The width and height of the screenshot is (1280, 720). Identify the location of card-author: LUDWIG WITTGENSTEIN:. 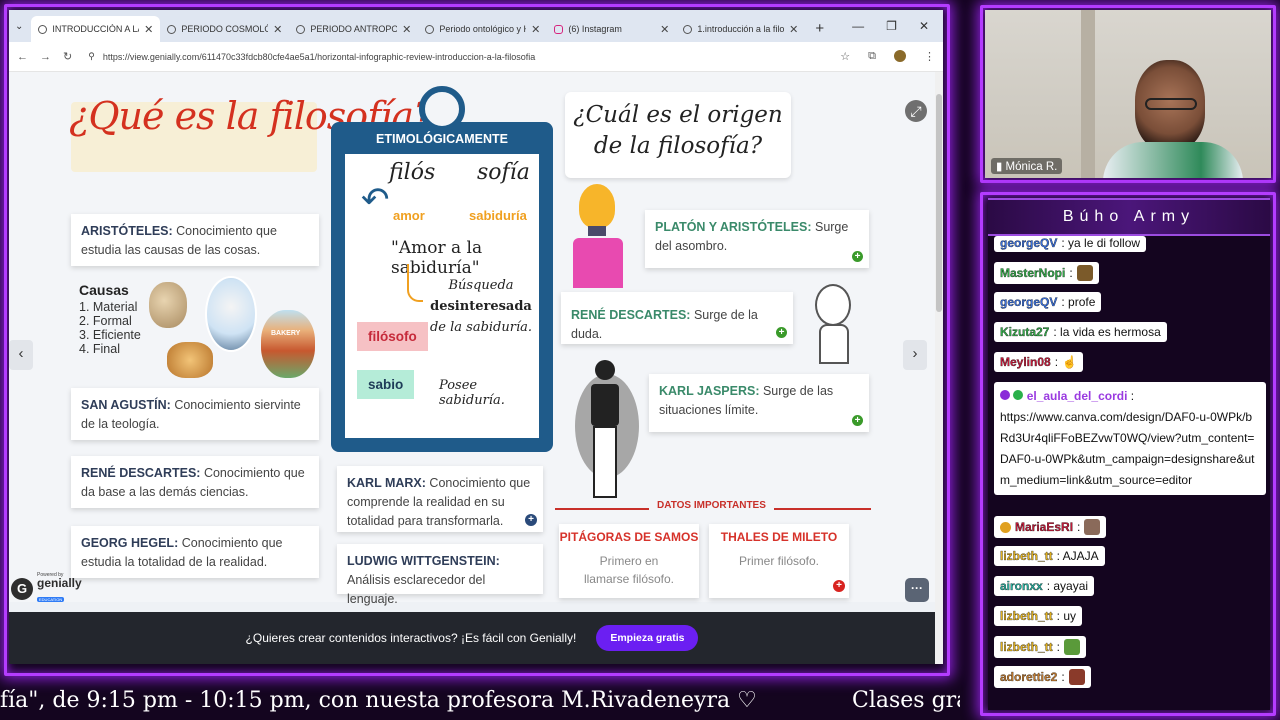
(423, 561).